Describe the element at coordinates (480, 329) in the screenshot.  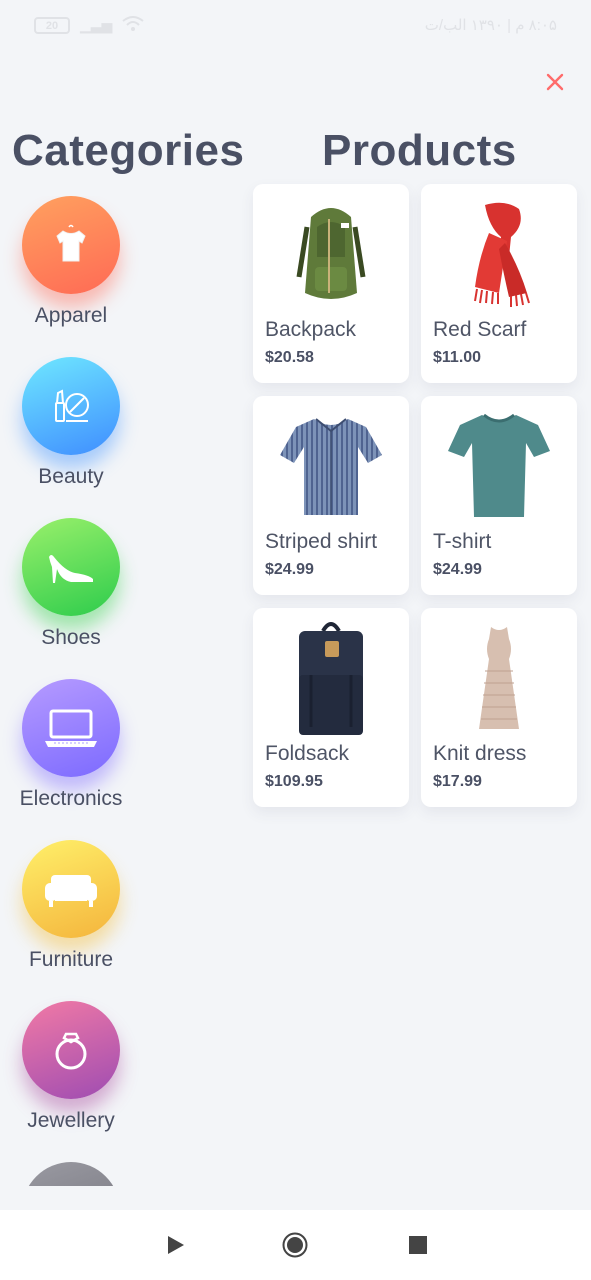
I see `product-name: Red Scarf` at that location.